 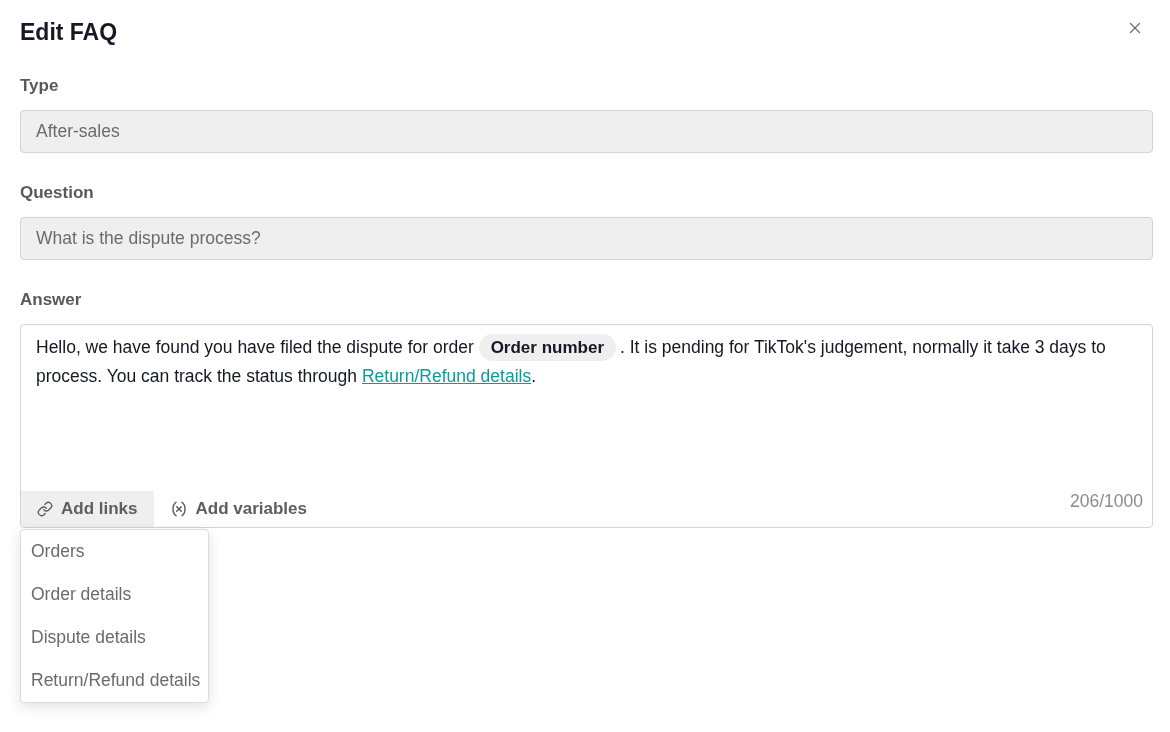 What do you see at coordinates (1106, 501) in the screenshot?
I see `character-counter: 206/1000` at bounding box center [1106, 501].